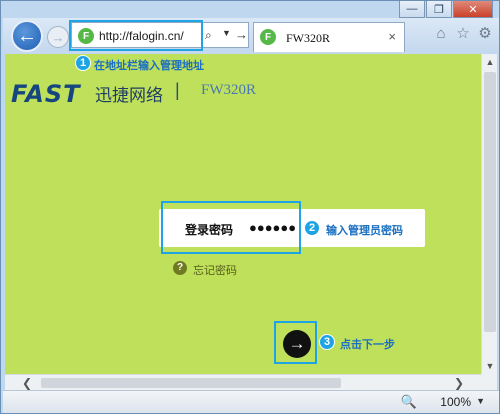 This screenshot has width=500, height=414. Describe the element at coordinates (129, 95) in the screenshot. I see `brand-name: 迅捷网络` at that location.